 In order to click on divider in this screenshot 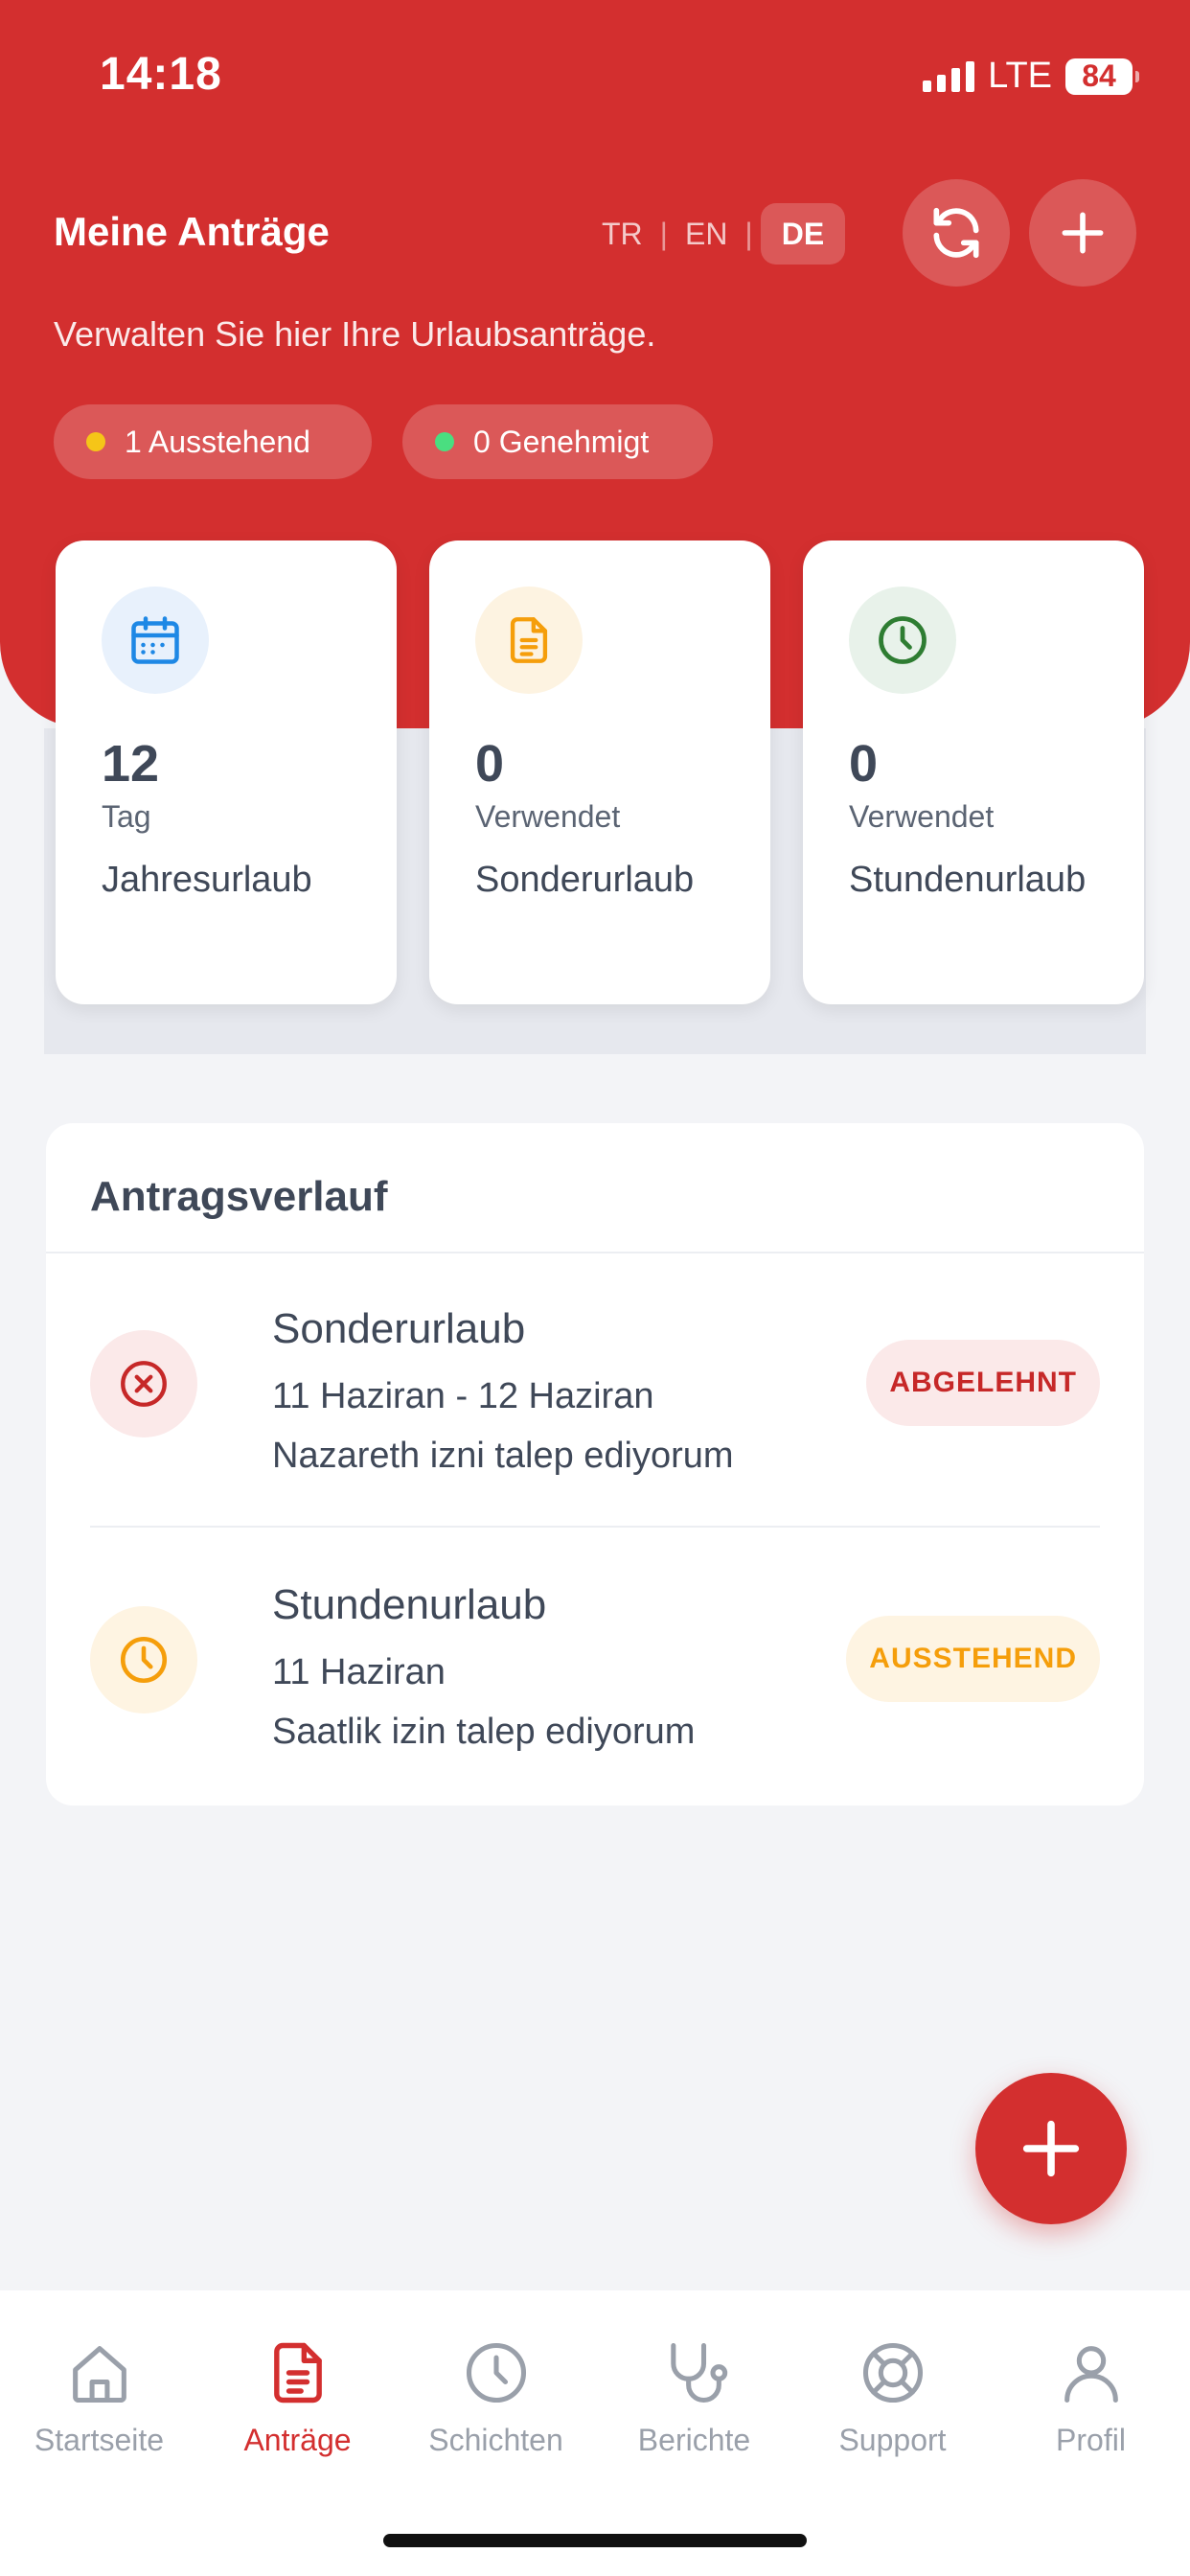, I will do `click(595, 1527)`.